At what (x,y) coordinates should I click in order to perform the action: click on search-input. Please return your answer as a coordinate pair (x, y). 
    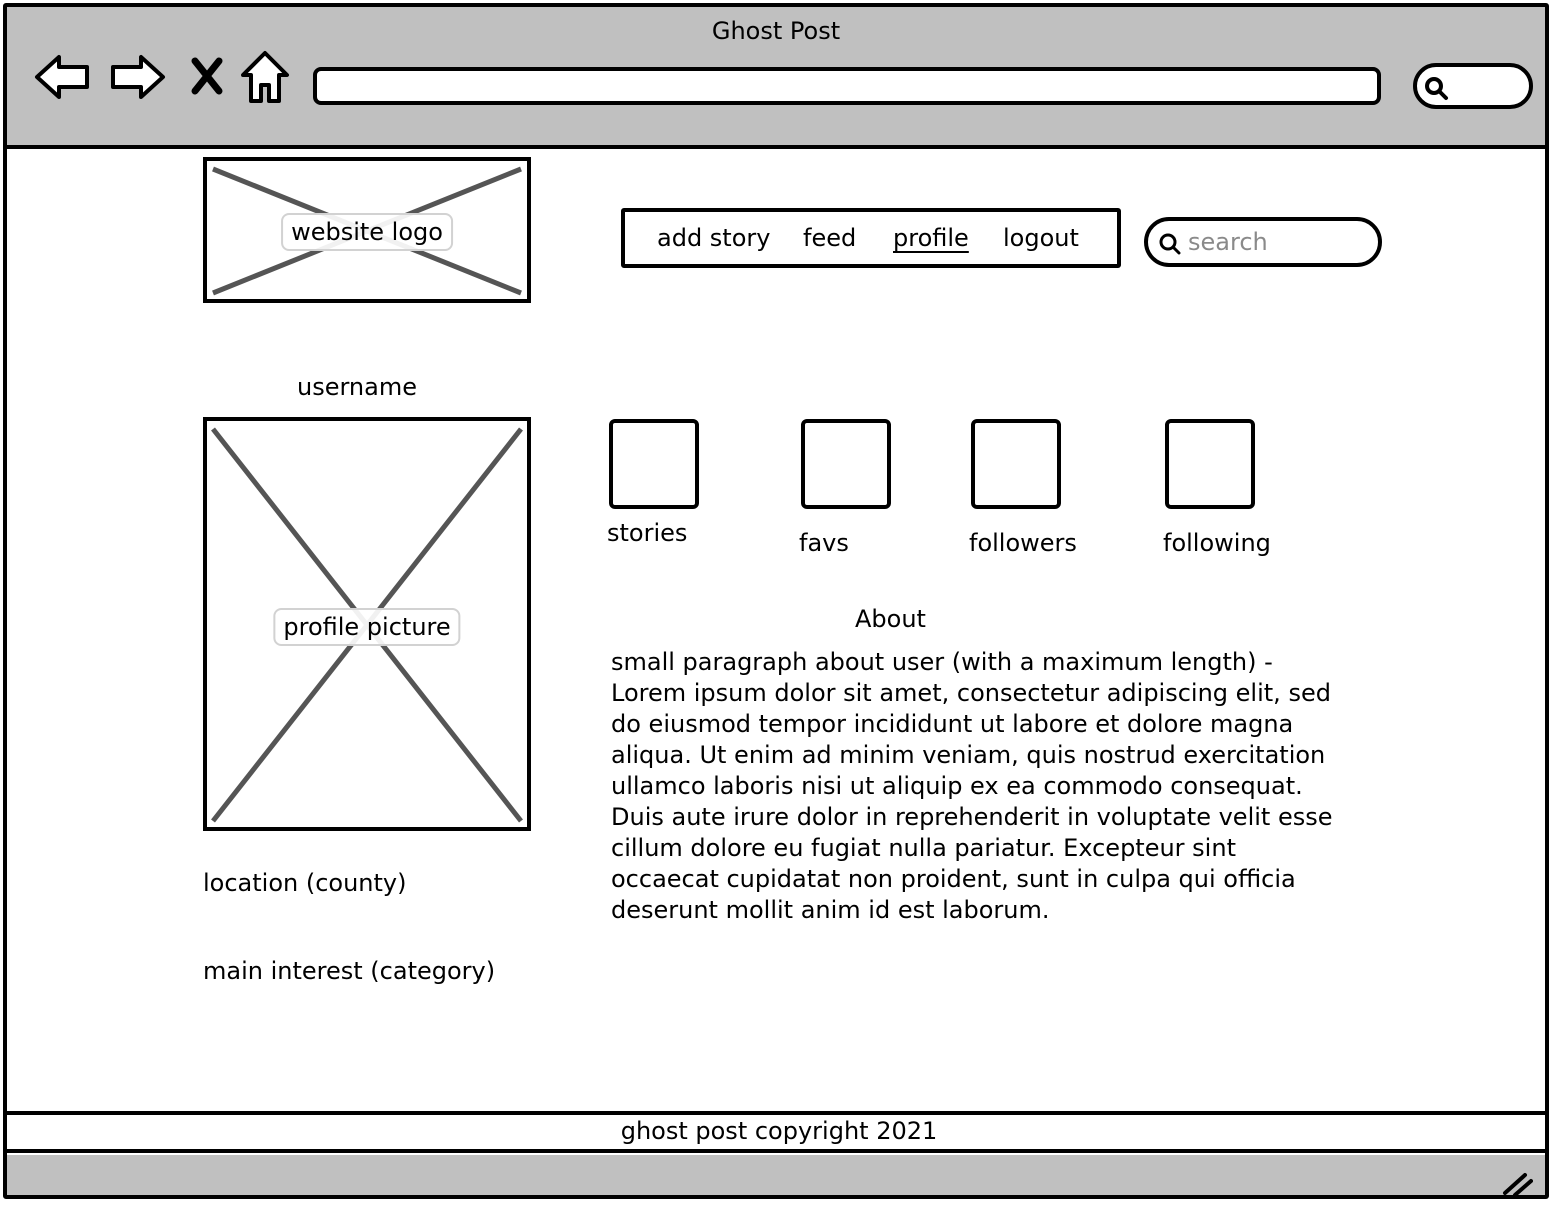
    Looking at the image, I should click on (1278, 242).